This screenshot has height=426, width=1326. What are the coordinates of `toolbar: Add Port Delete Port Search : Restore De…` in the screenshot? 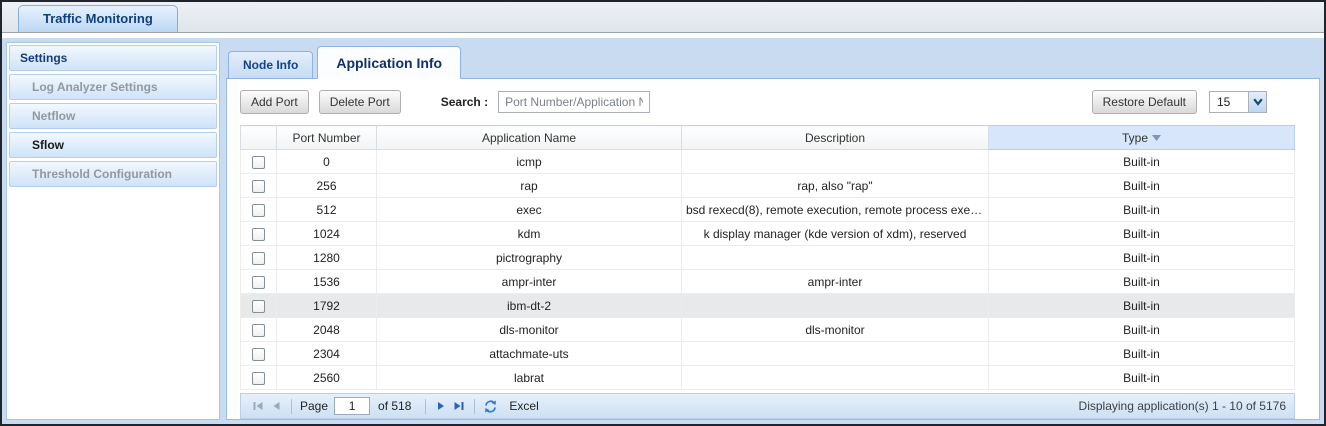 It's located at (773, 102).